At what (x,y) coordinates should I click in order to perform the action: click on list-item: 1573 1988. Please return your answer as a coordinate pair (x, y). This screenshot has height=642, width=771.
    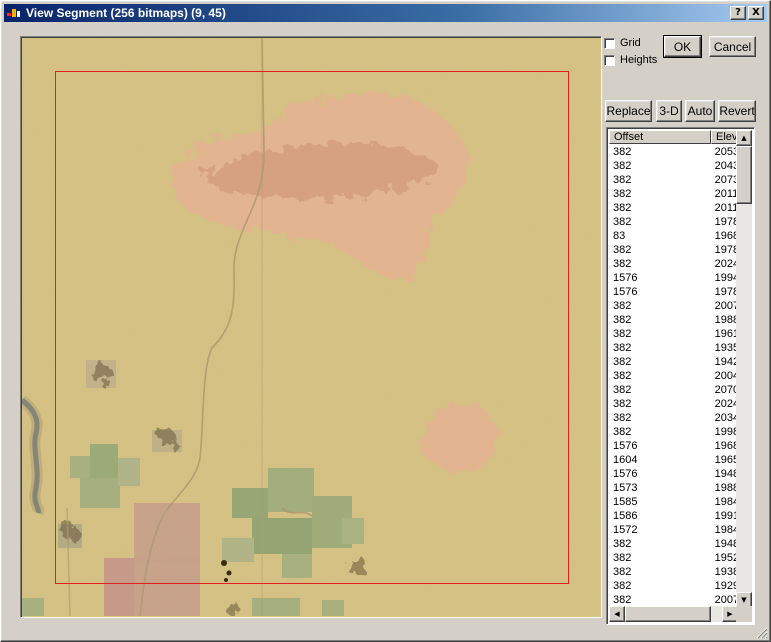
    Looking at the image, I should click on (674, 488).